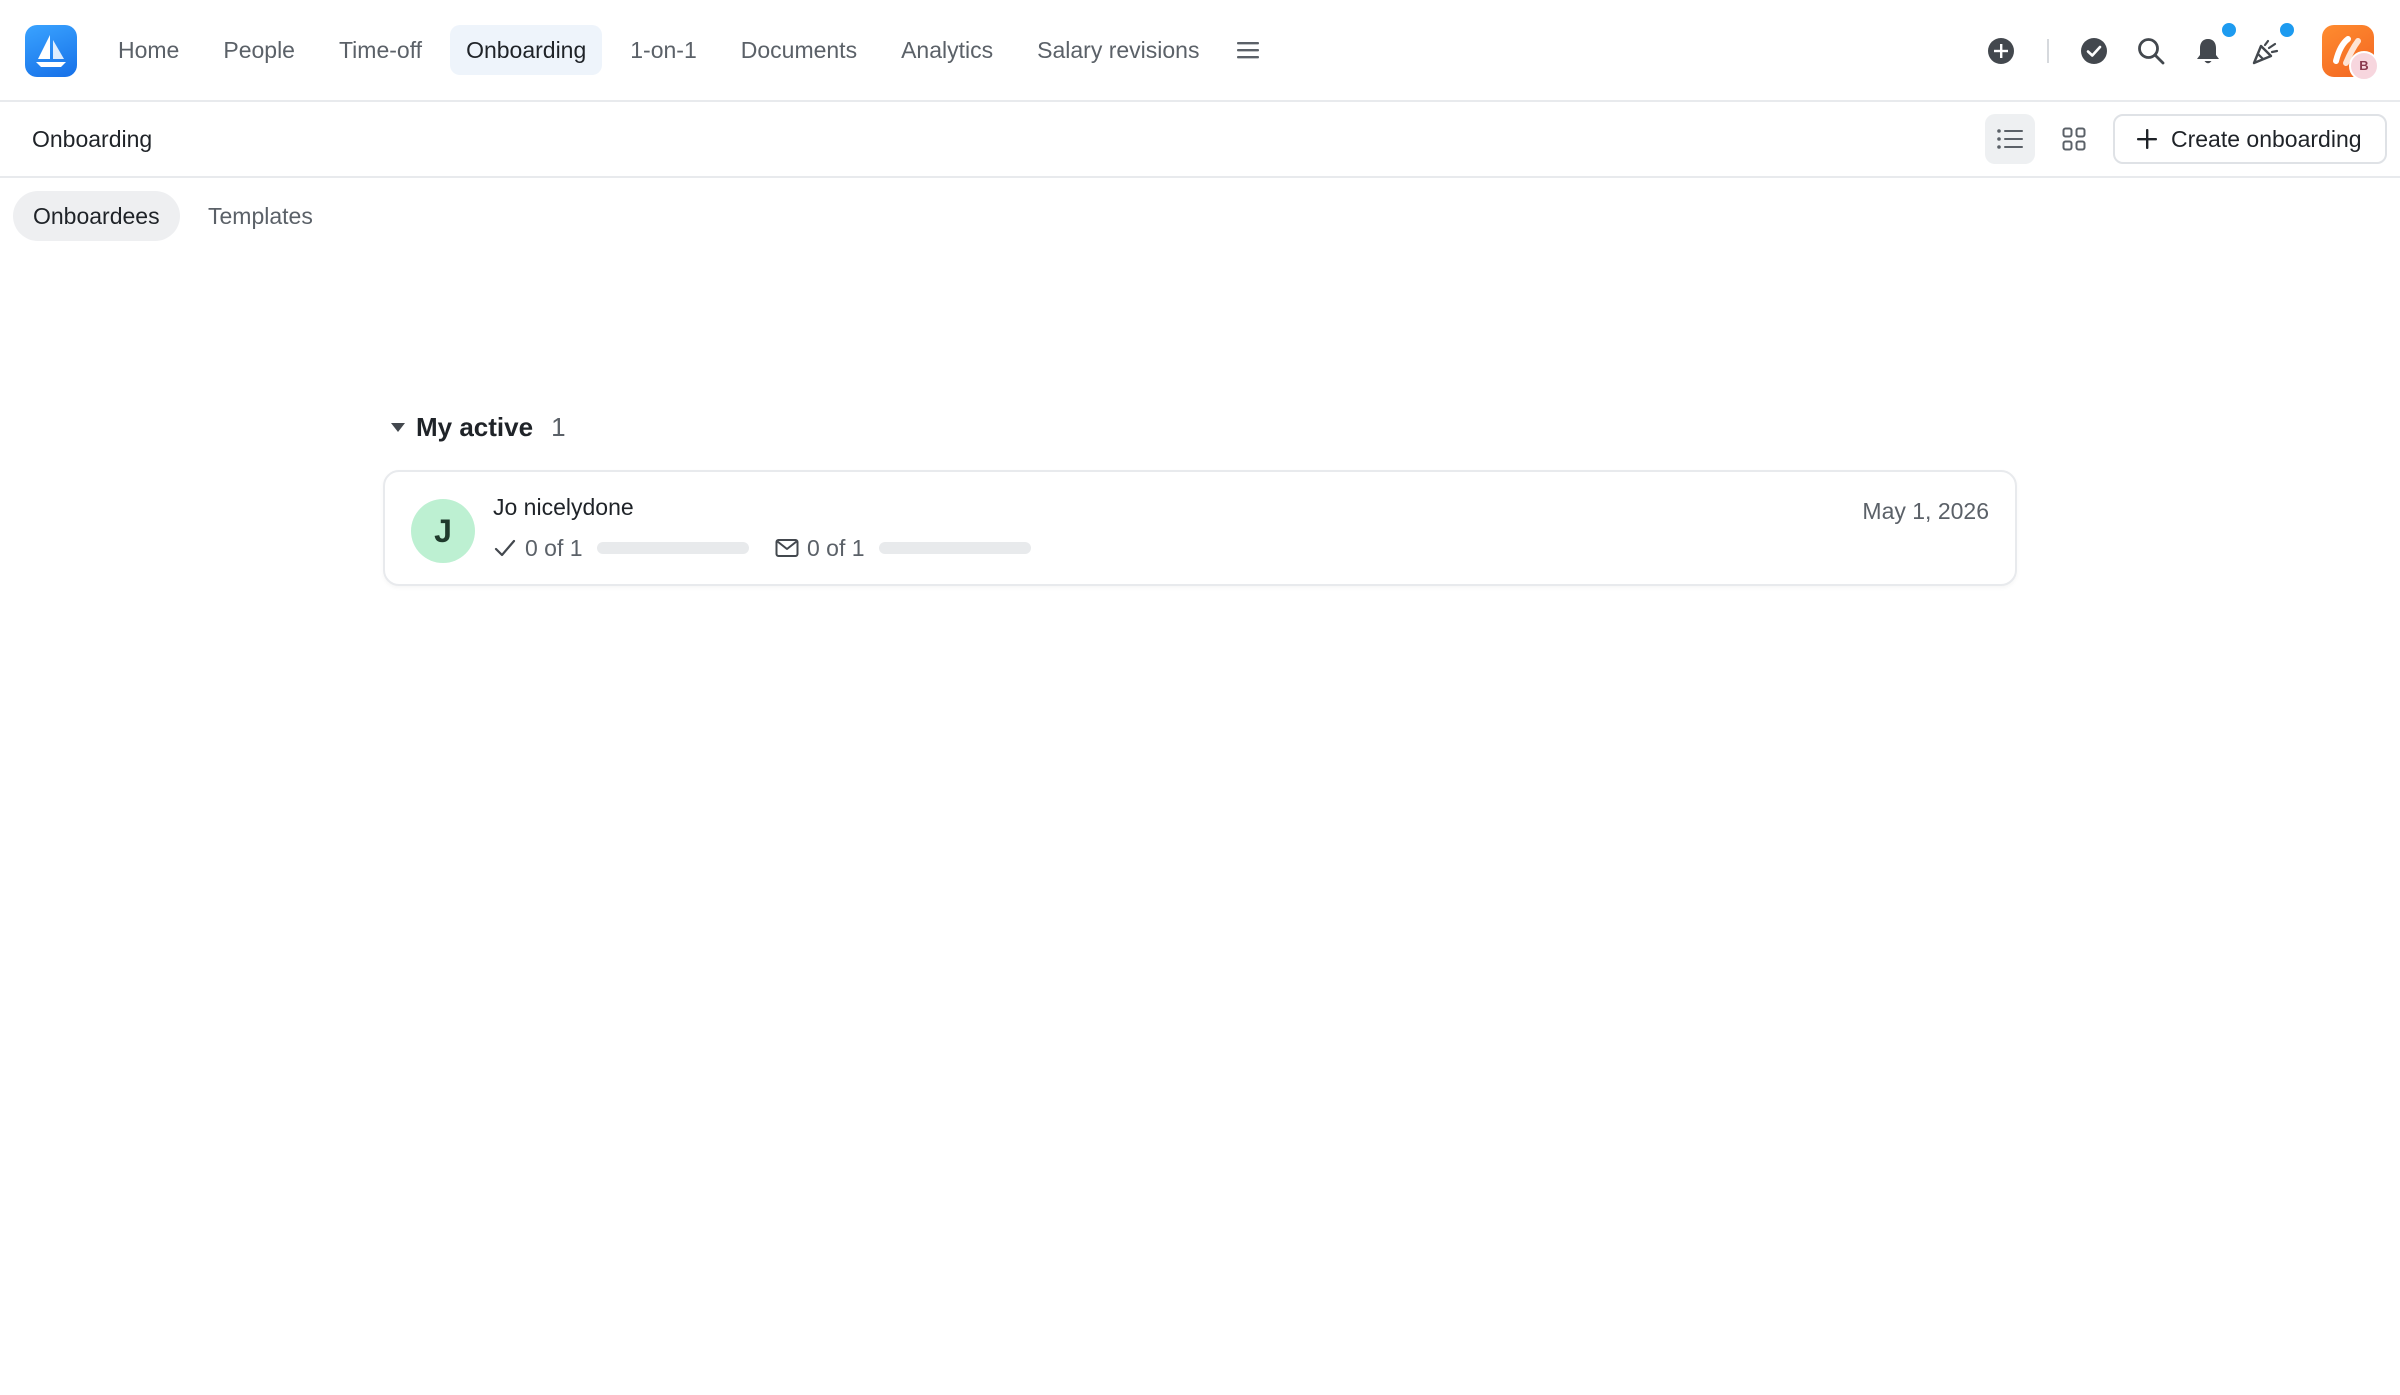 The height and width of the screenshot is (1395, 2400). I want to click on list-view-icon, so click(2010, 139).